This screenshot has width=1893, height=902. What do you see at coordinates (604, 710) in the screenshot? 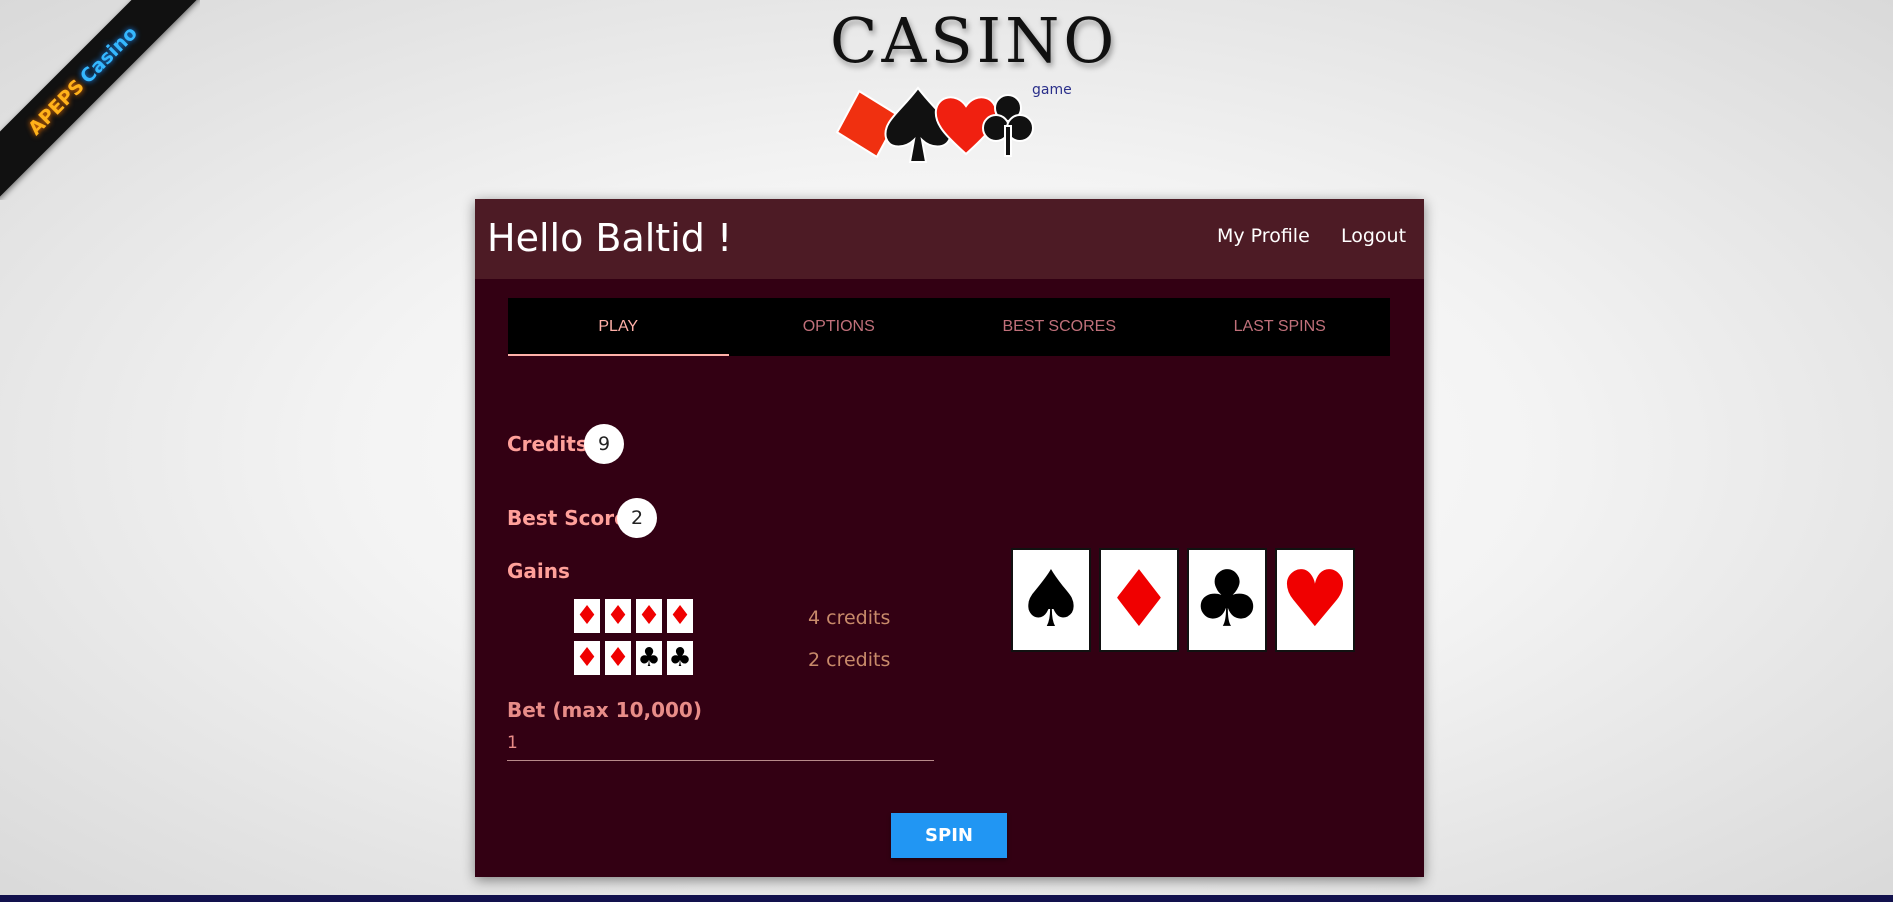
I see `bet-label: Bet (max 10,000)` at bounding box center [604, 710].